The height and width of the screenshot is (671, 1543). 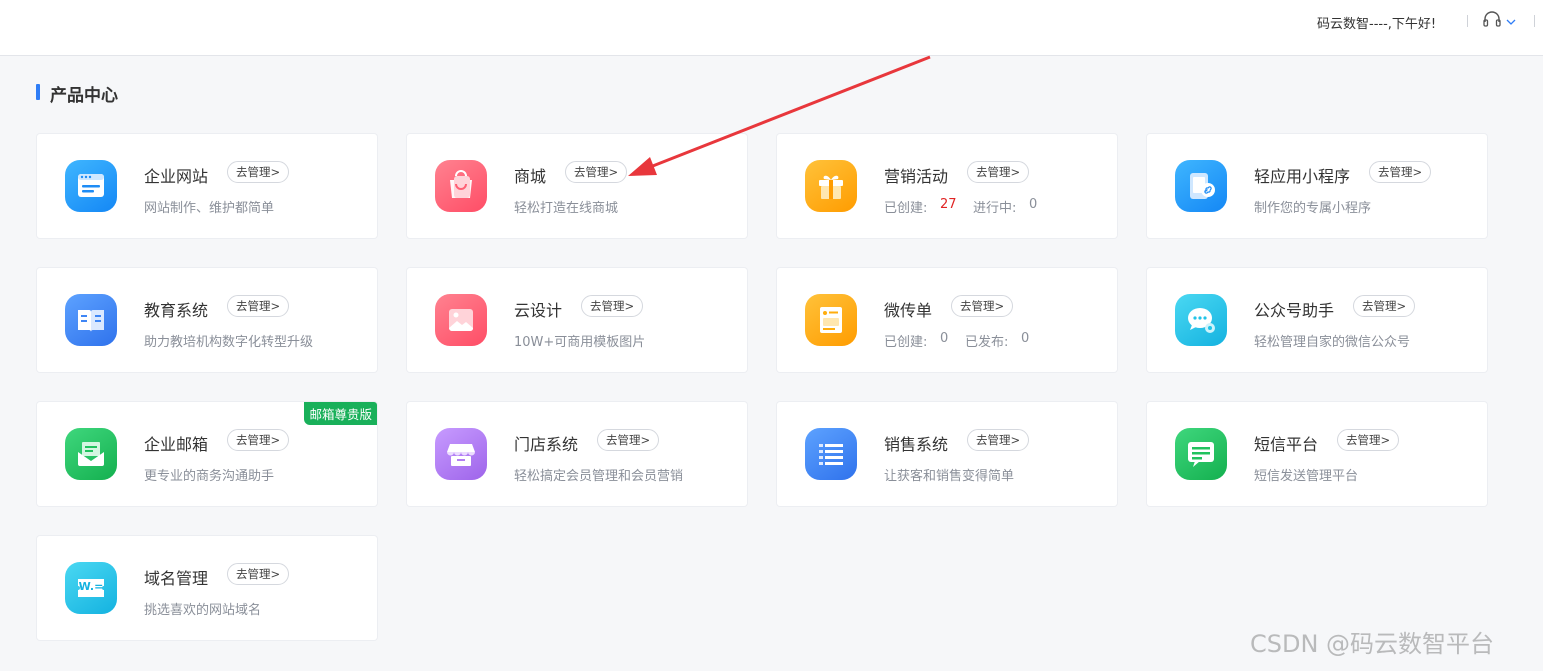 I want to click on product-card-store: 门店系统 去管理> 轻松搞定会员管理和会员营销, so click(x=577, y=454).